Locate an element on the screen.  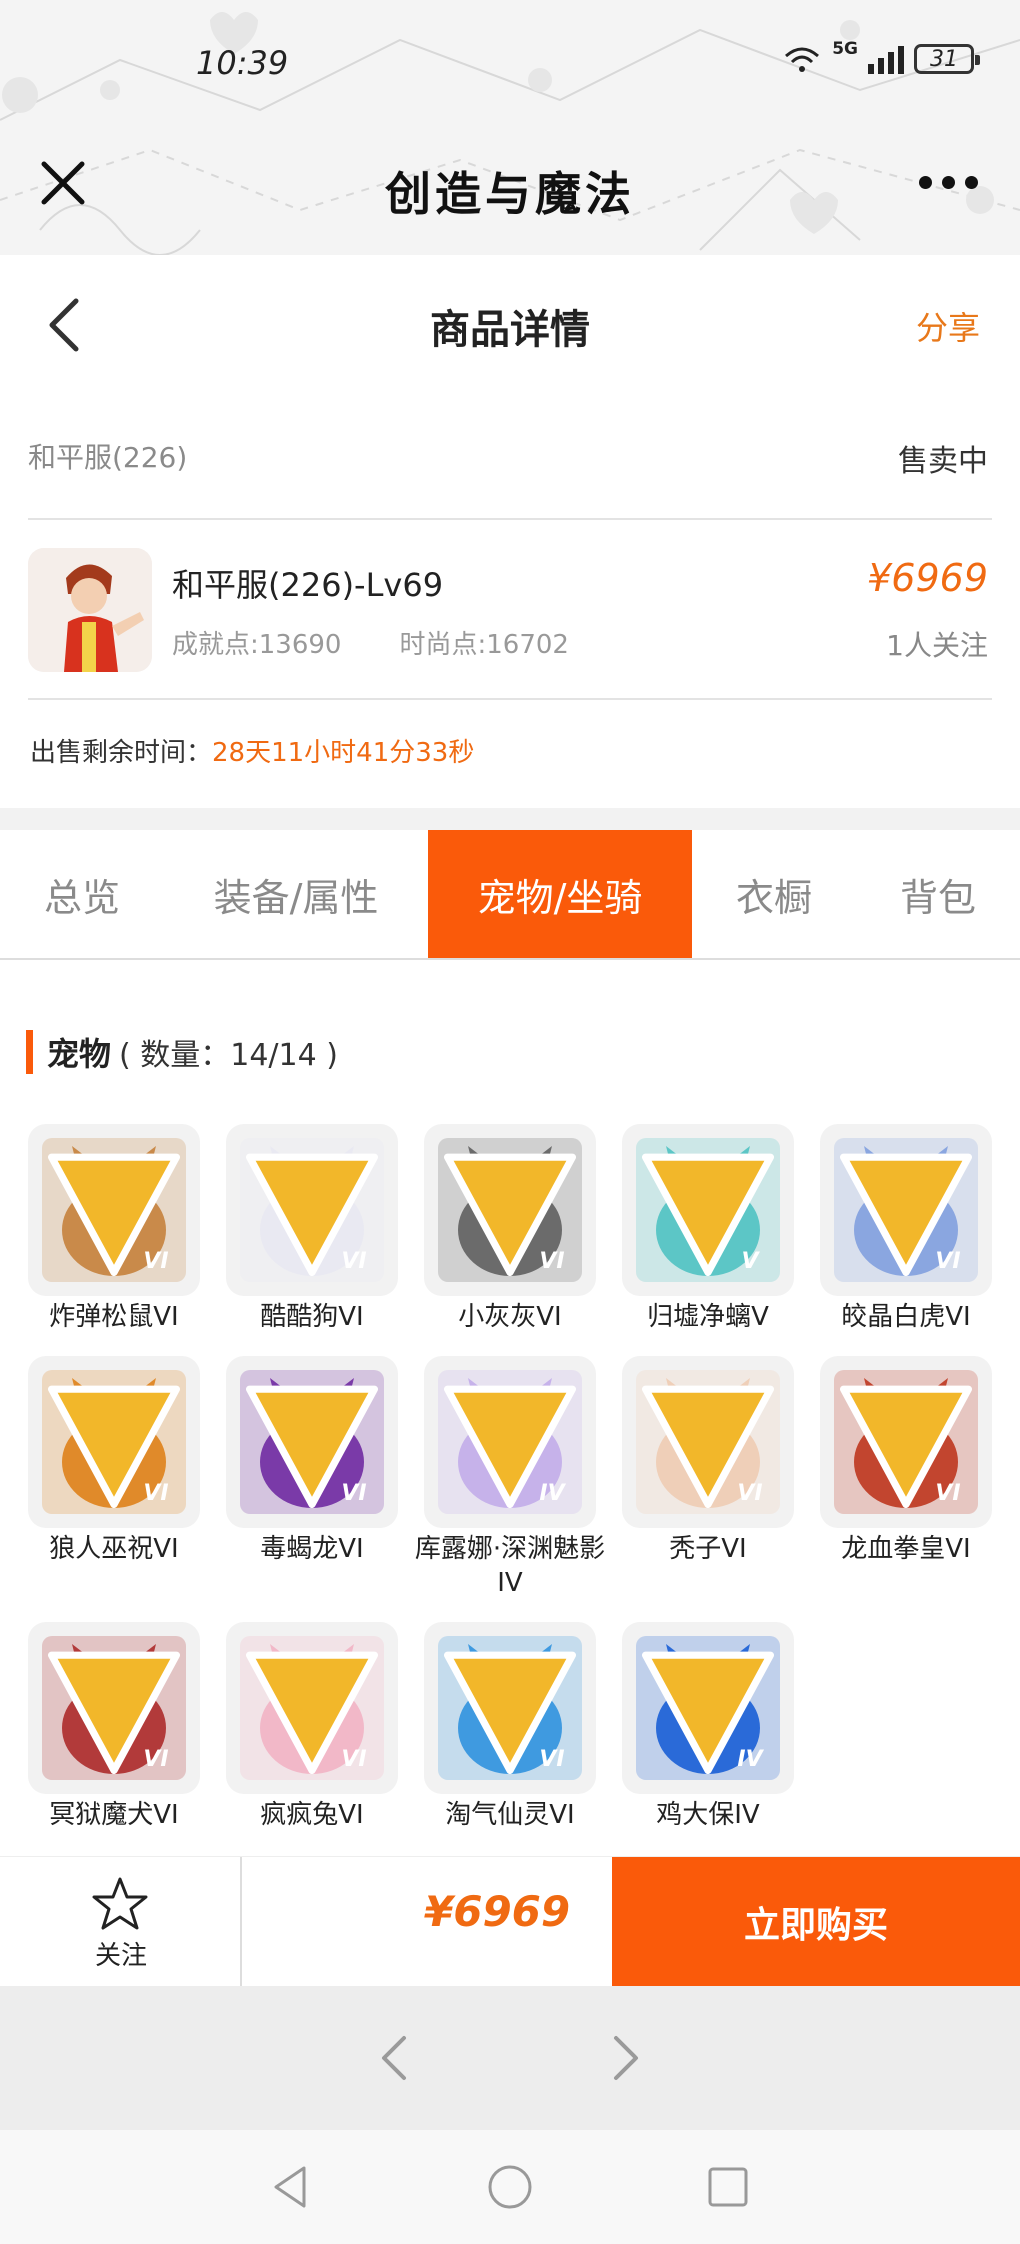
pet-name: 龙血拳皇VI is located at coordinates (906, 1549).